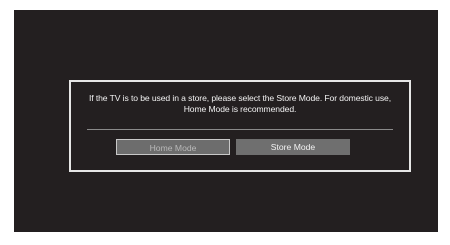 This screenshot has height=245, width=450. I want to click on store-mode-button: Store Mode, so click(293, 147).